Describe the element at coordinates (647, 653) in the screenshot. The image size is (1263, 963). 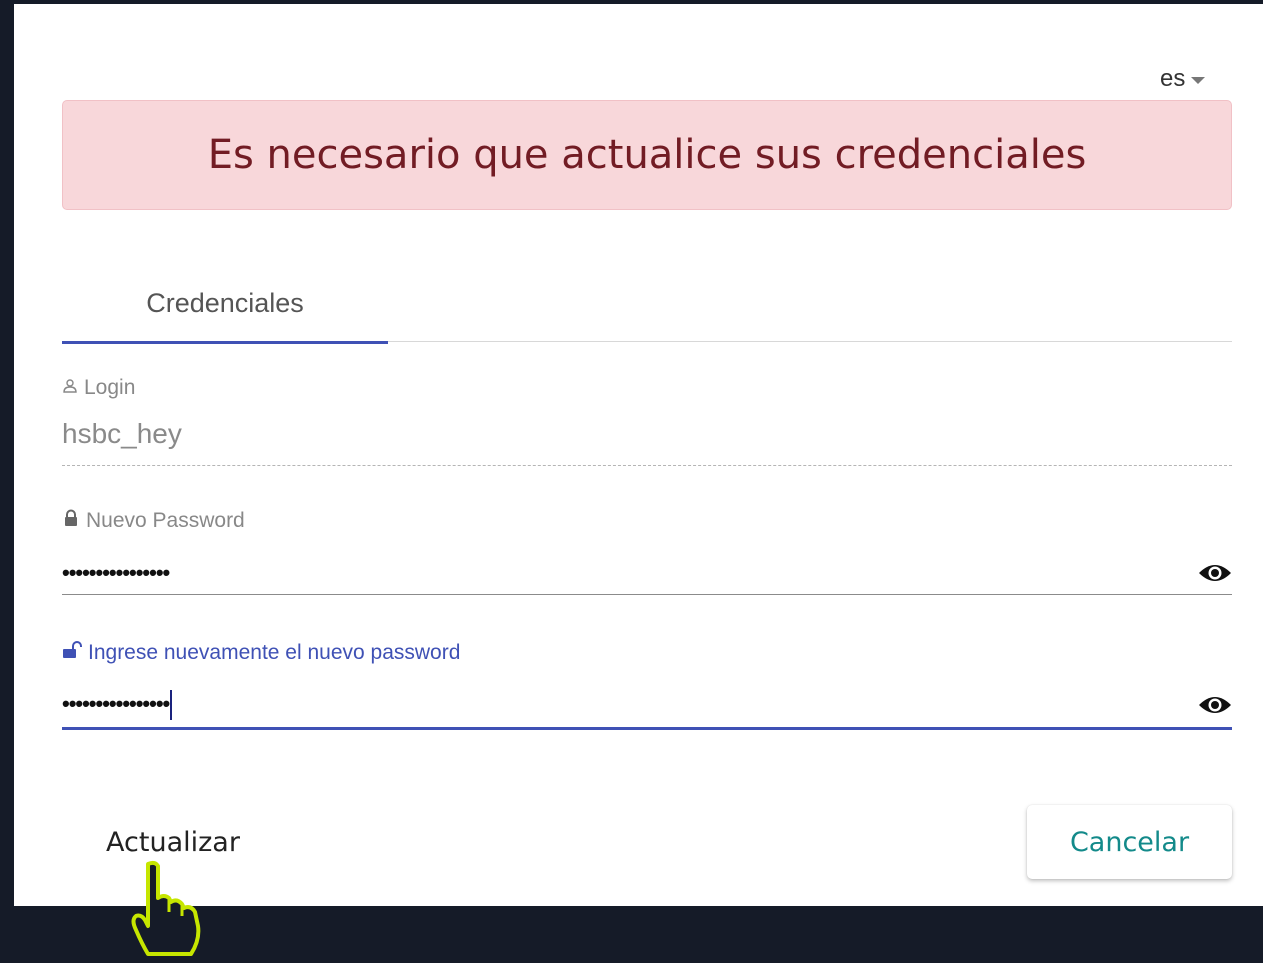
I see `confirm-password-label: Ingrese nuevamente el nuevo password` at that location.